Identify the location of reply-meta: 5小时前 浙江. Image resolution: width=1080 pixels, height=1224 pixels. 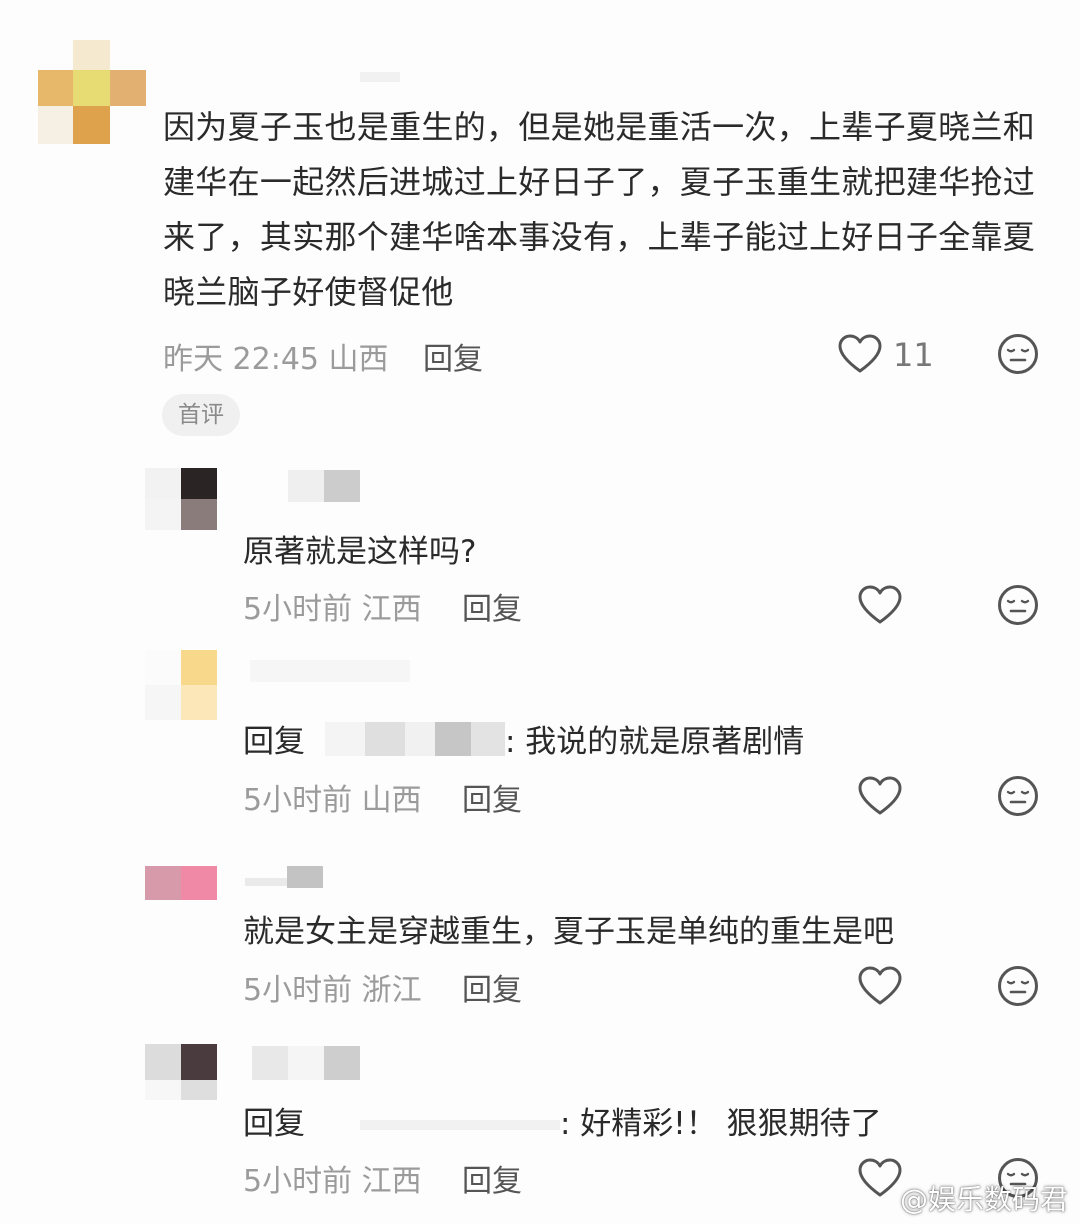
(332, 990).